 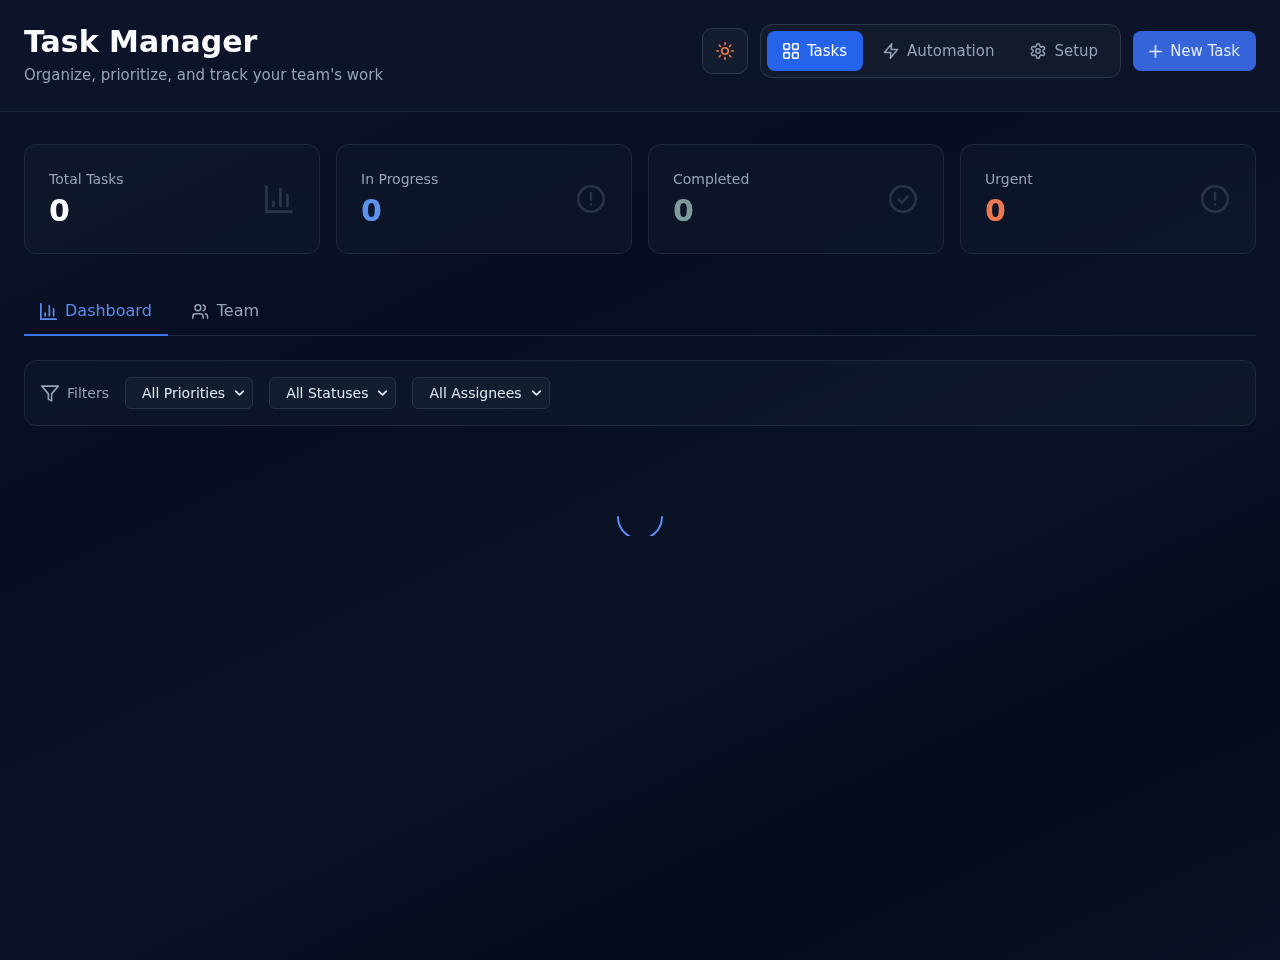 I want to click on settings-icon, so click(x=1038, y=51).